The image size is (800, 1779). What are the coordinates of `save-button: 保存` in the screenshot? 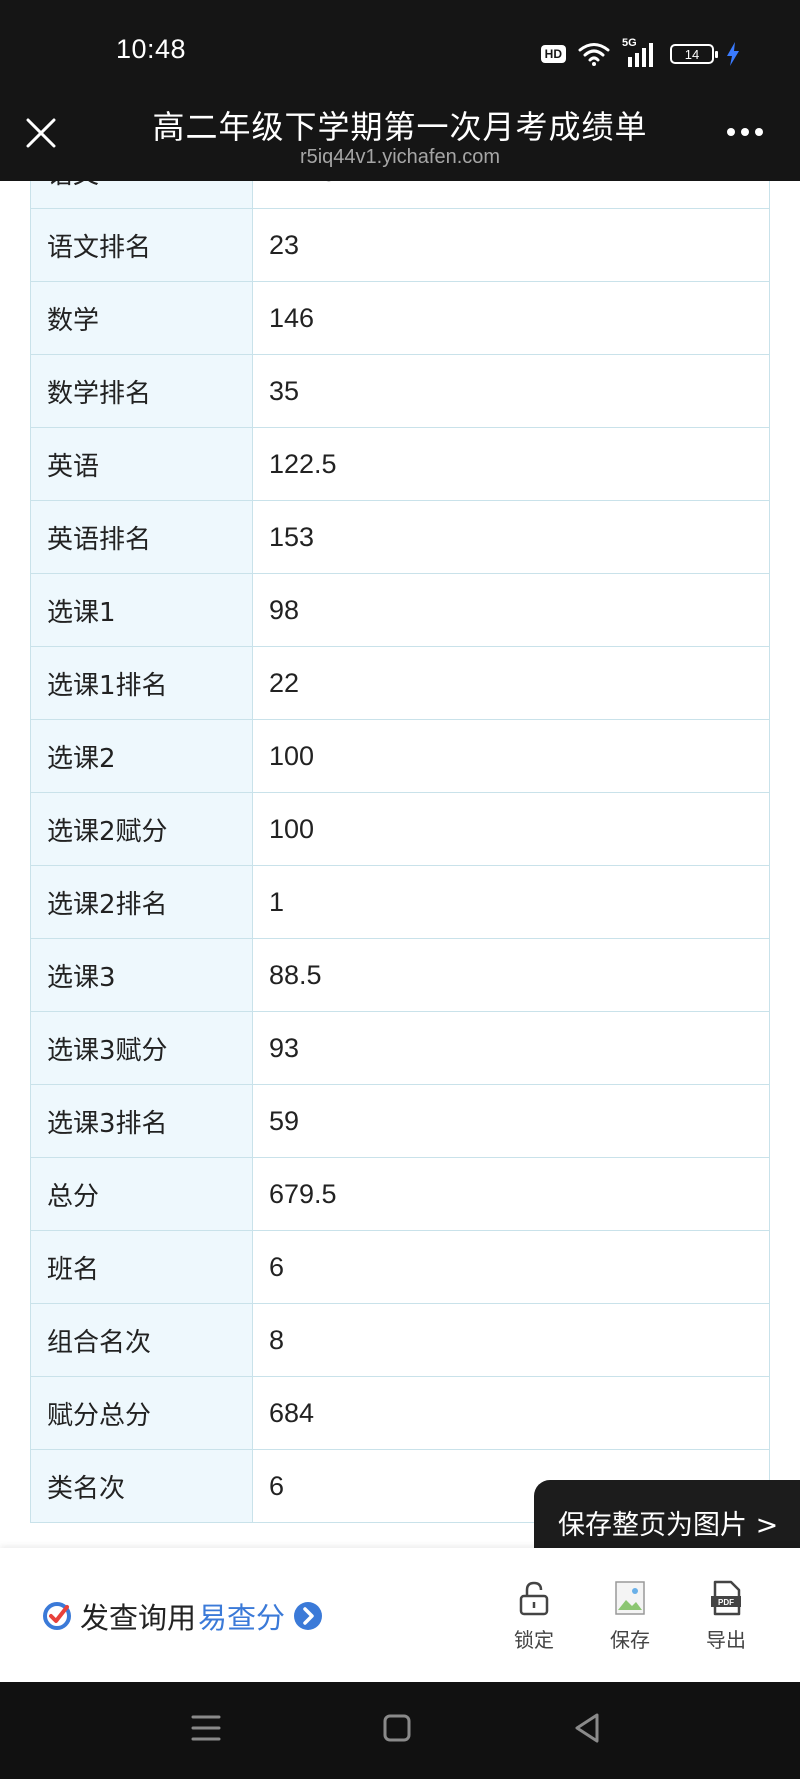 It's located at (630, 1616).